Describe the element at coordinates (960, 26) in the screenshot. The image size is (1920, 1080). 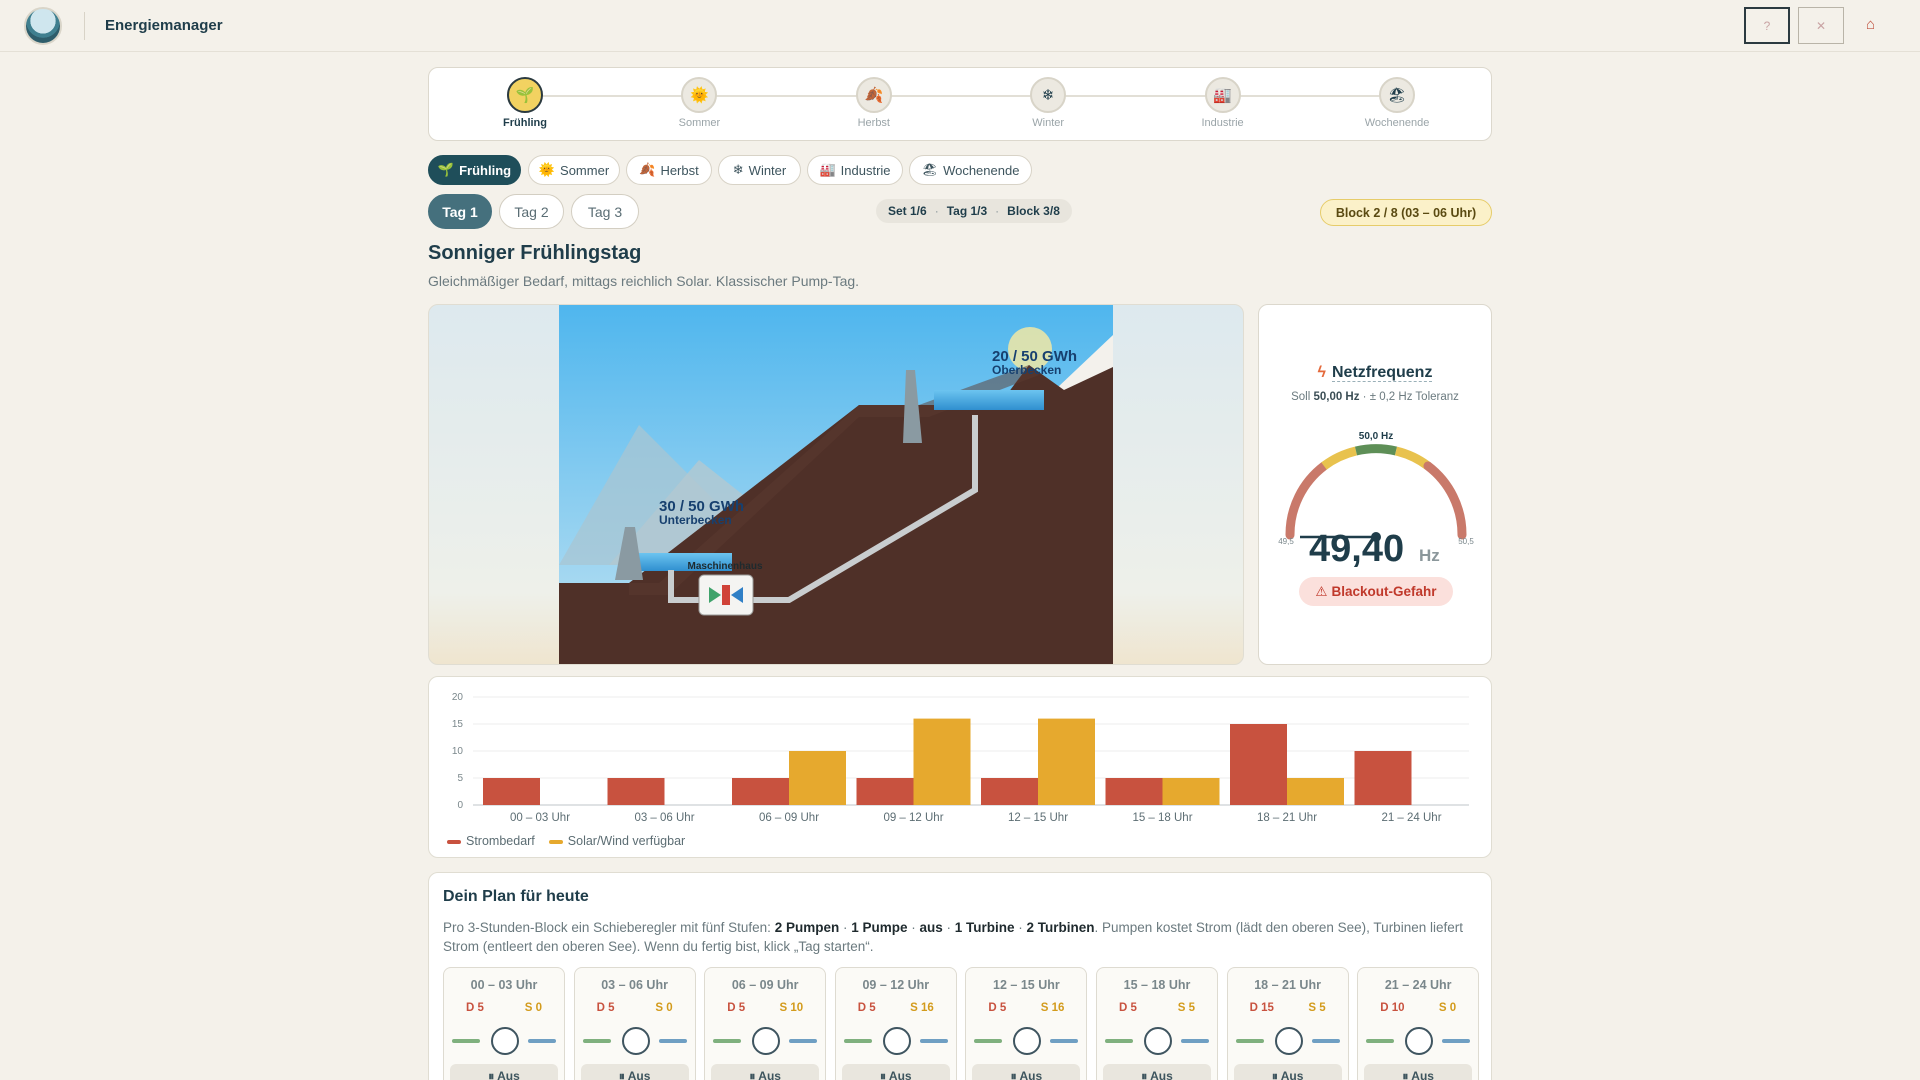
I see `top-bar: Energiemanager ? ✕ ⌂` at that location.